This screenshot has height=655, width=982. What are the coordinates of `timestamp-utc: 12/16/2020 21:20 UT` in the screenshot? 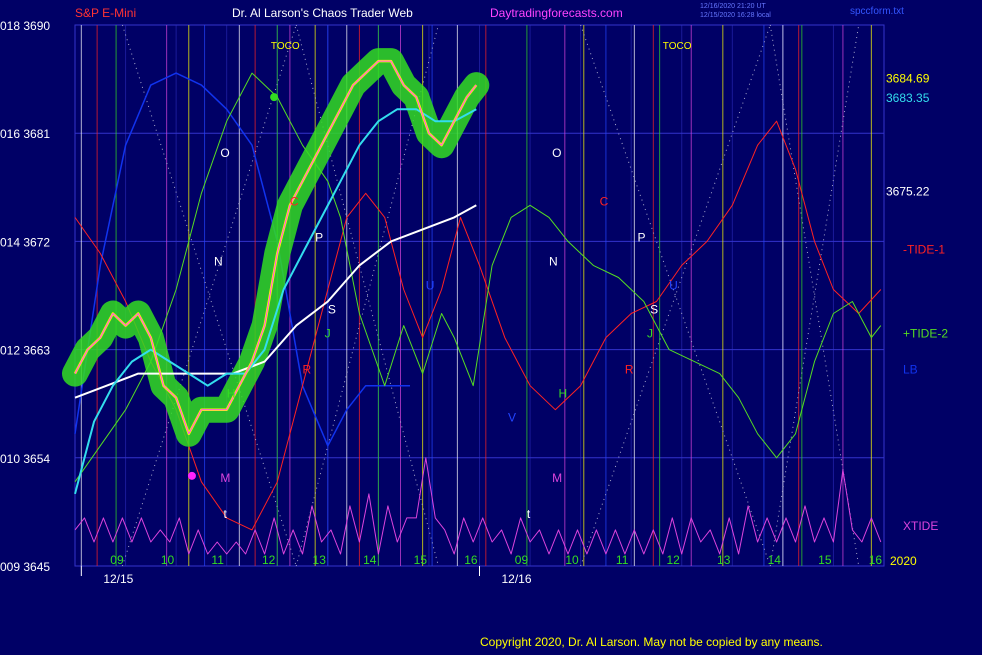 It's located at (733, 6).